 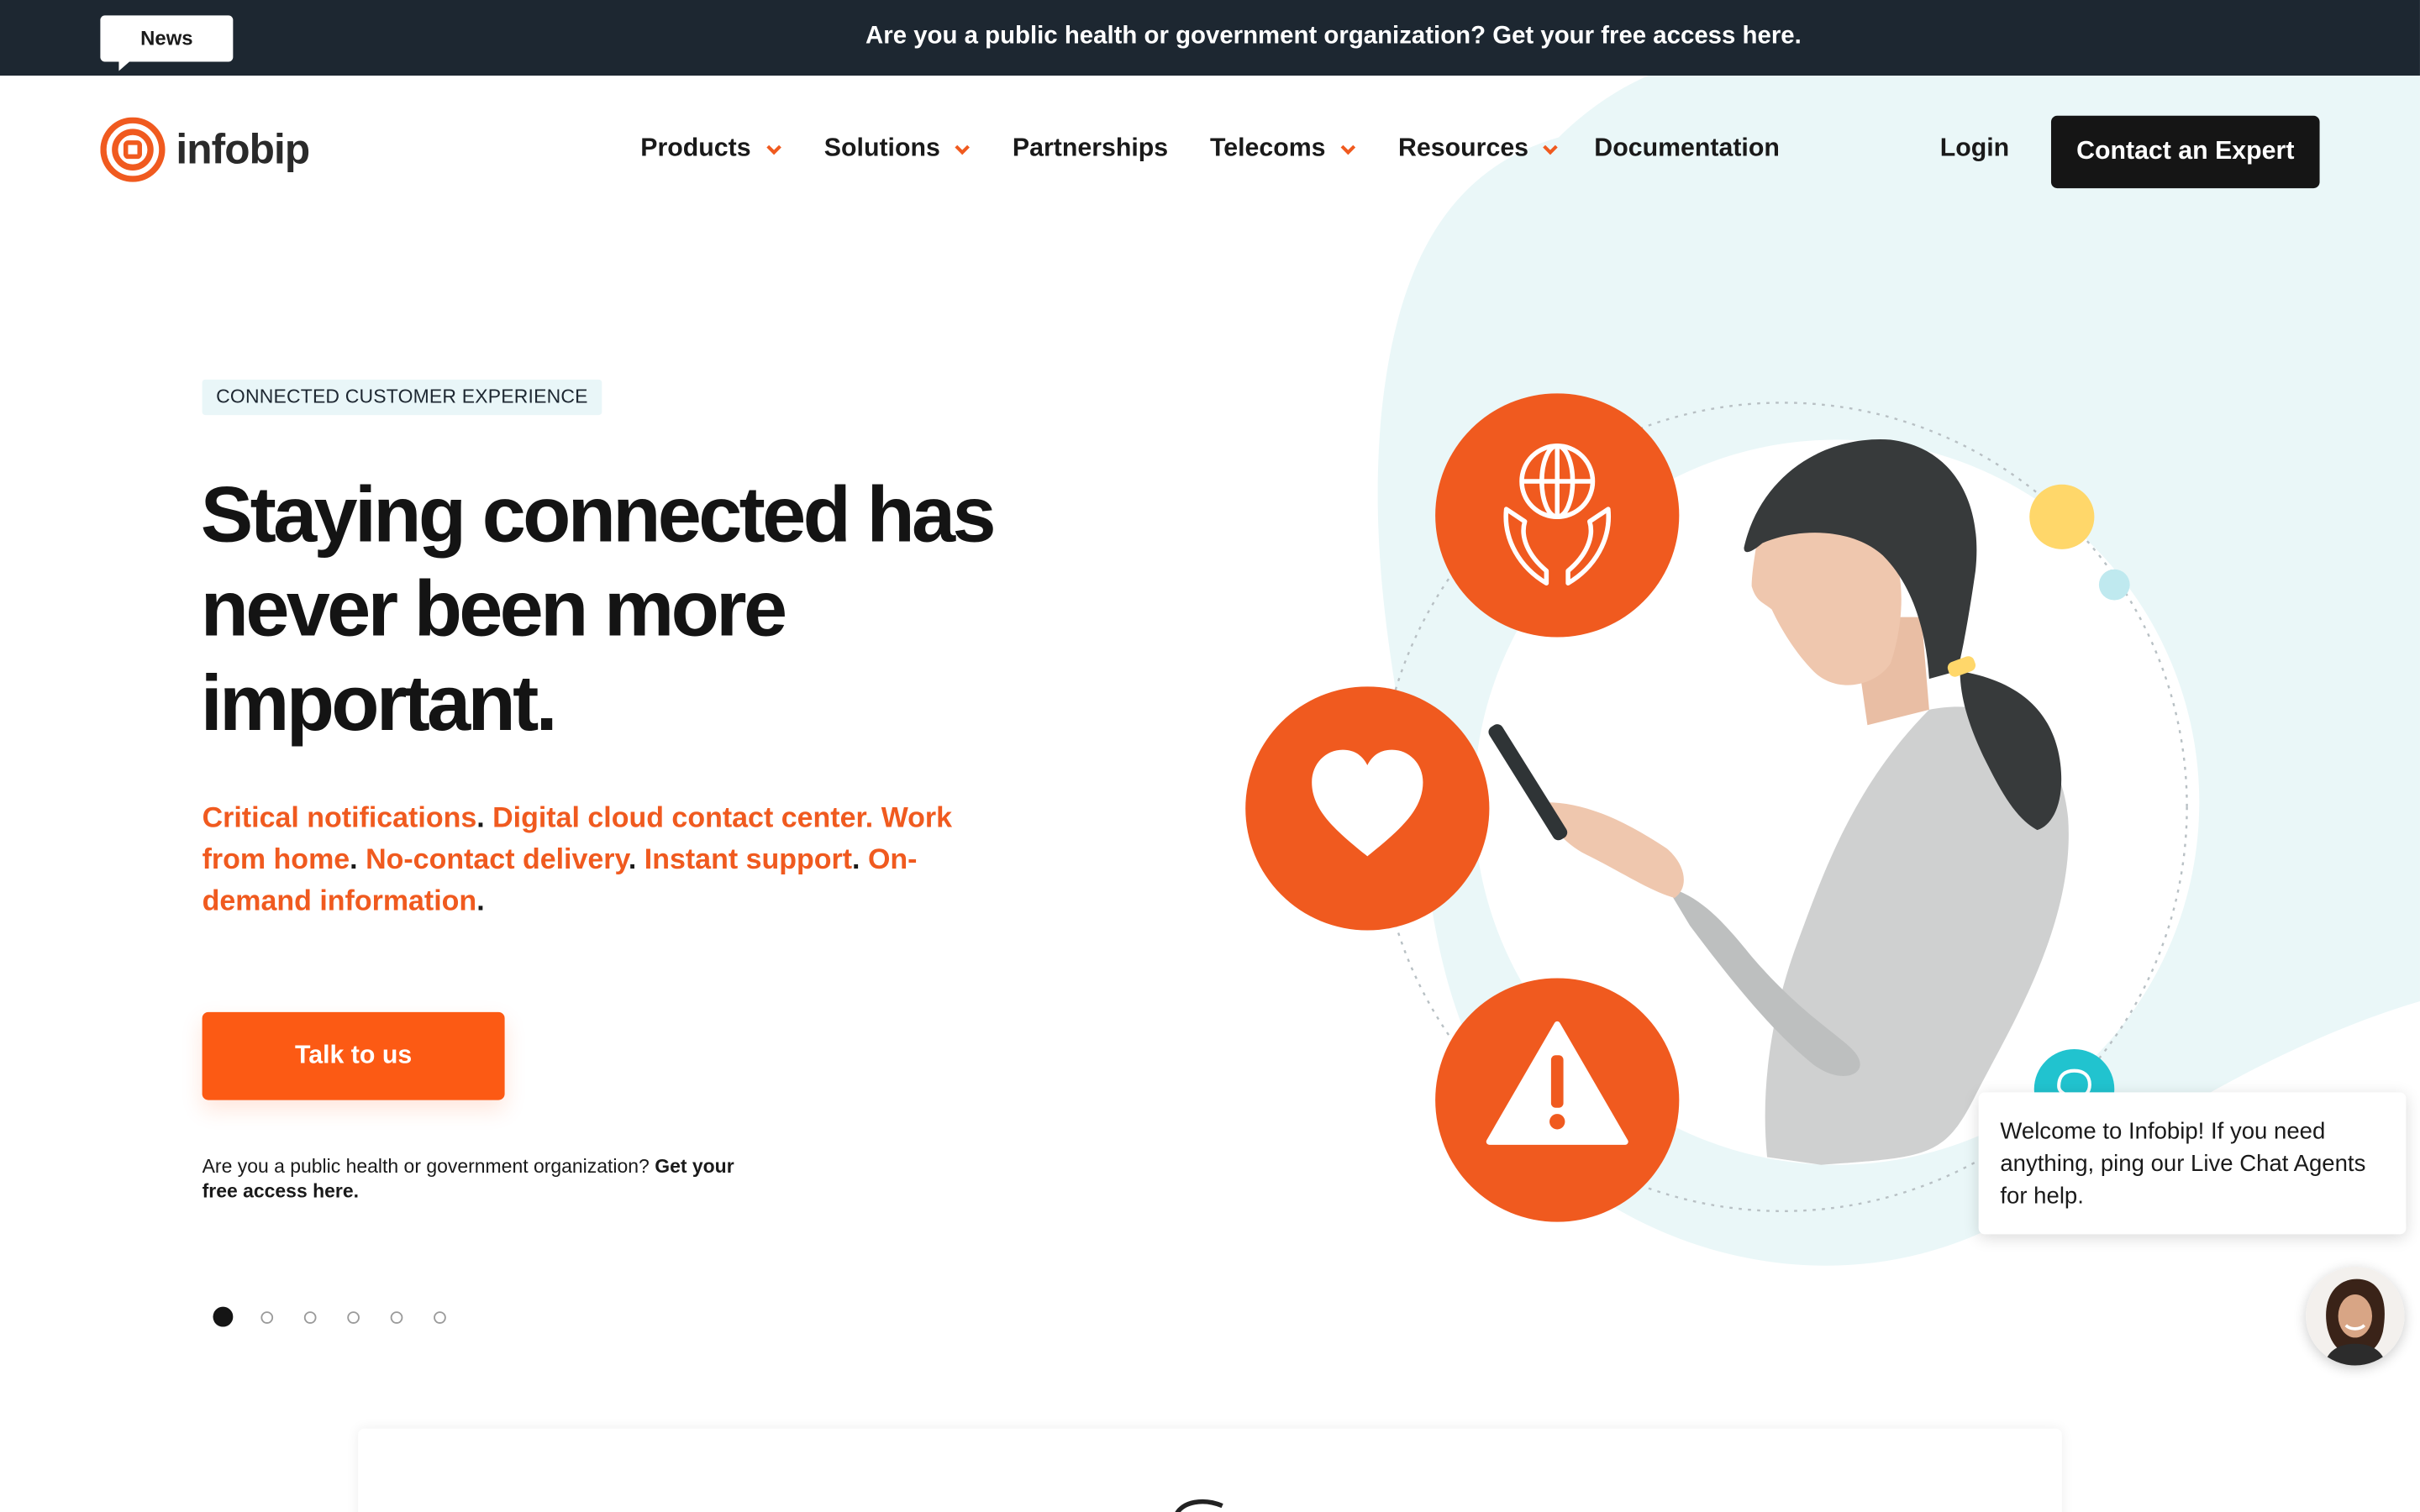 I want to click on logo: infobip, so click(x=205, y=149).